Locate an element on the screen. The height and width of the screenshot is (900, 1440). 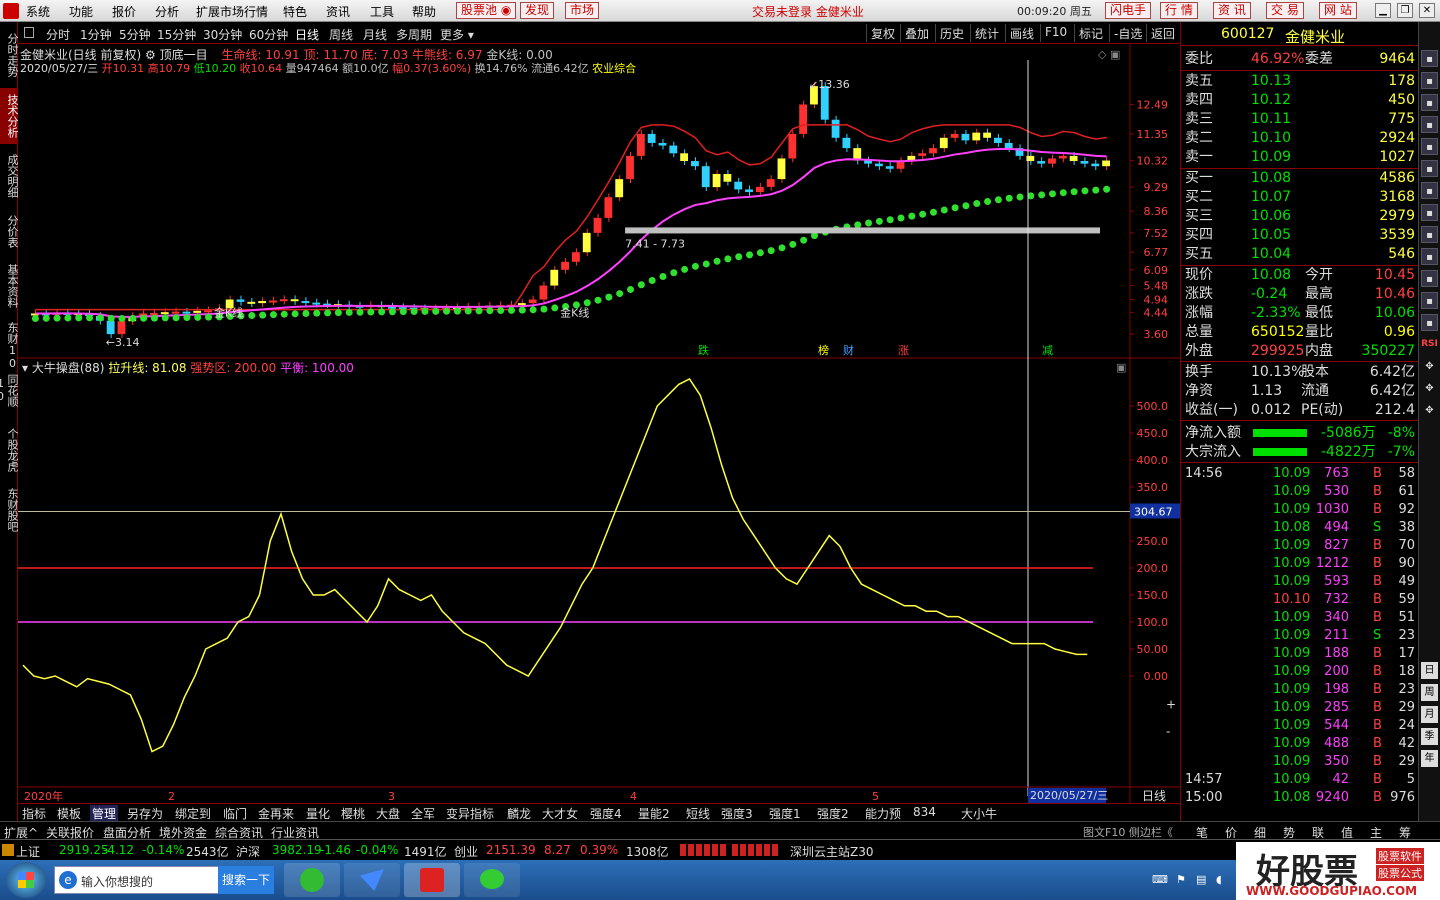
cycle-icon: 周 is located at coordinates (1429, 692).